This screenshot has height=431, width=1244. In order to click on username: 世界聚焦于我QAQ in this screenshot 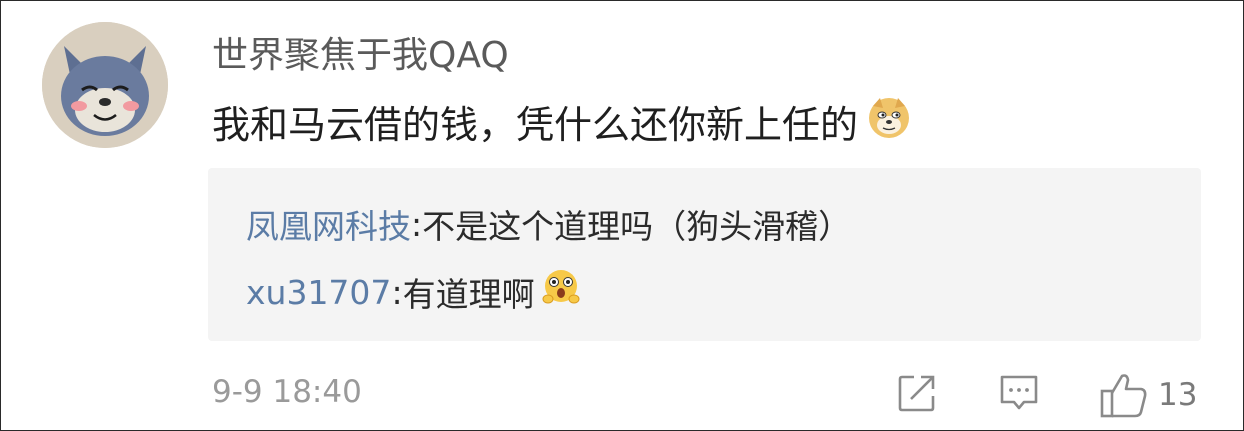, I will do `click(360, 52)`.